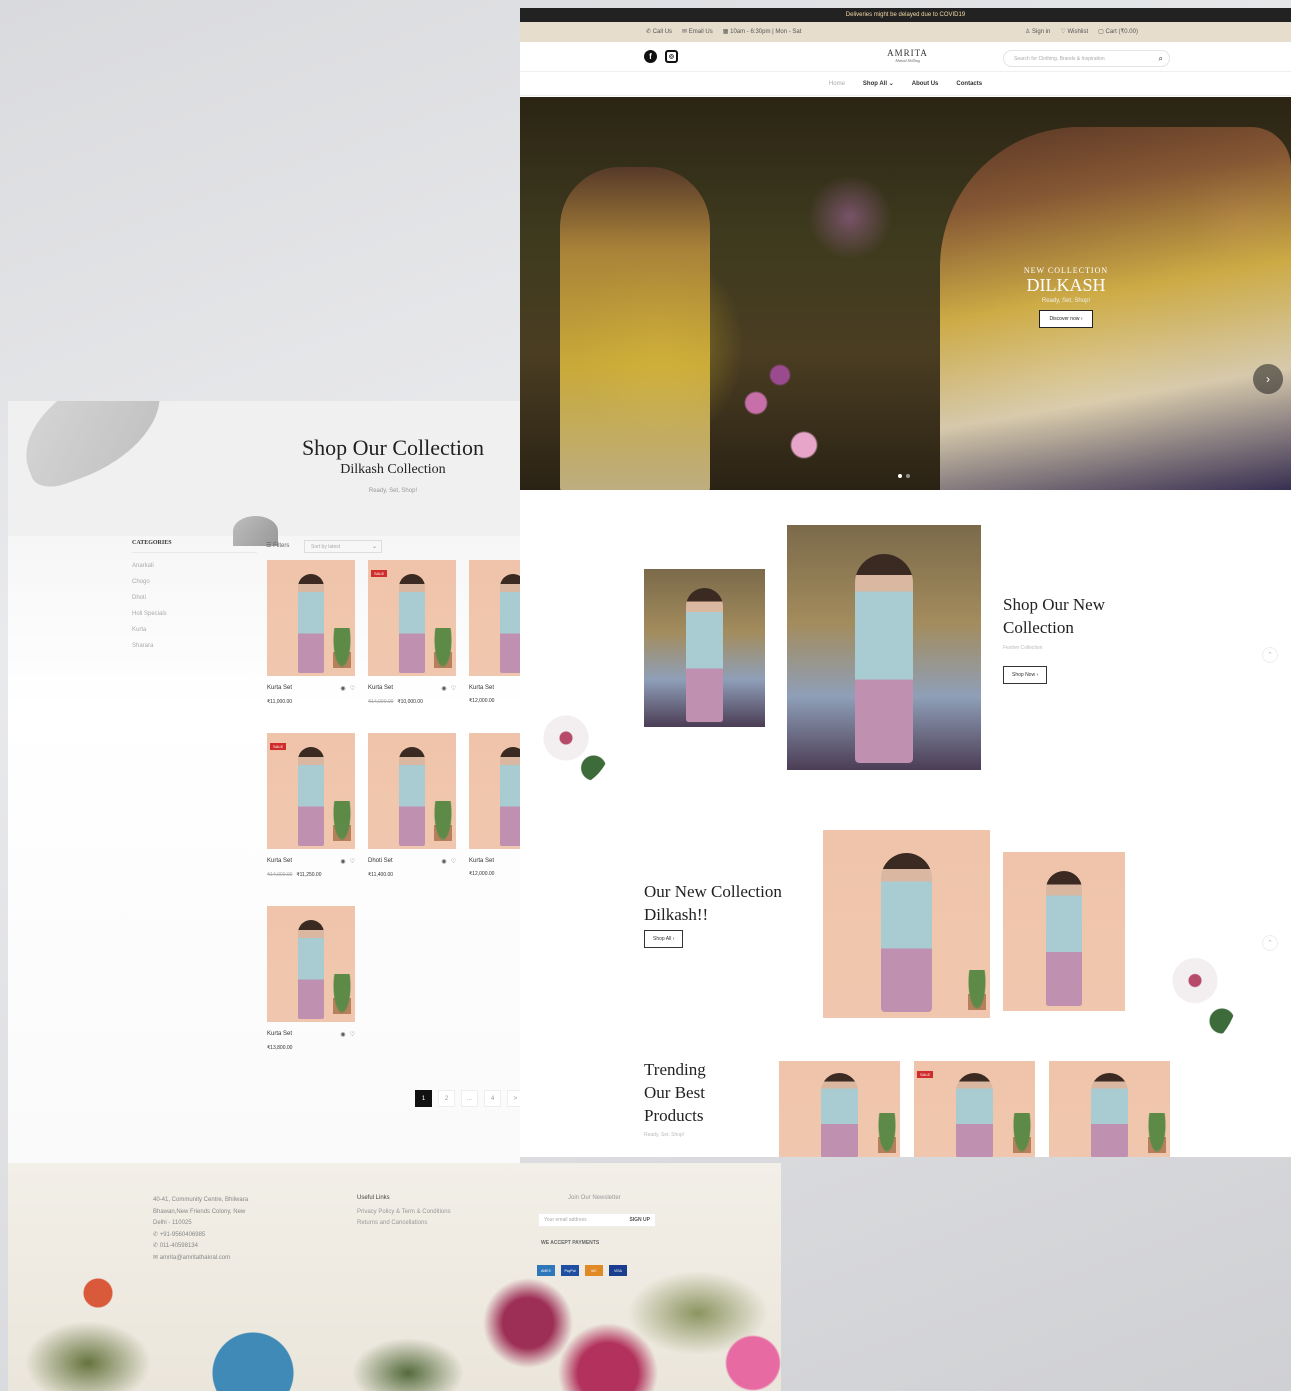 Image resolution: width=1291 pixels, height=1391 pixels. Describe the element at coordinates (1118, 31) in the screenshot. I see `cart-link: ▢ Cart (₹0.00)` at that location.